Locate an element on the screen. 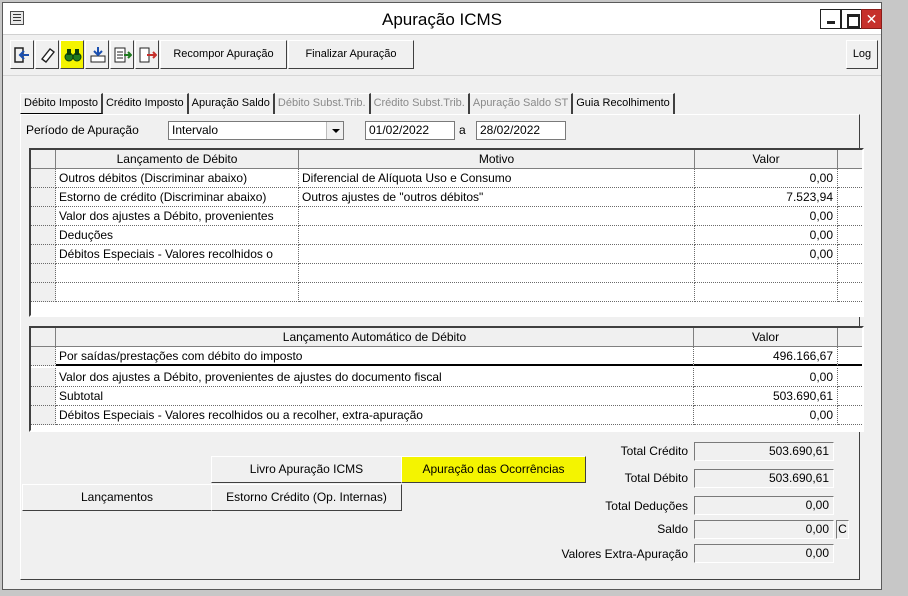  recompor-apuracao-button: Recompor Apuração is located at coordinates (223, 54).